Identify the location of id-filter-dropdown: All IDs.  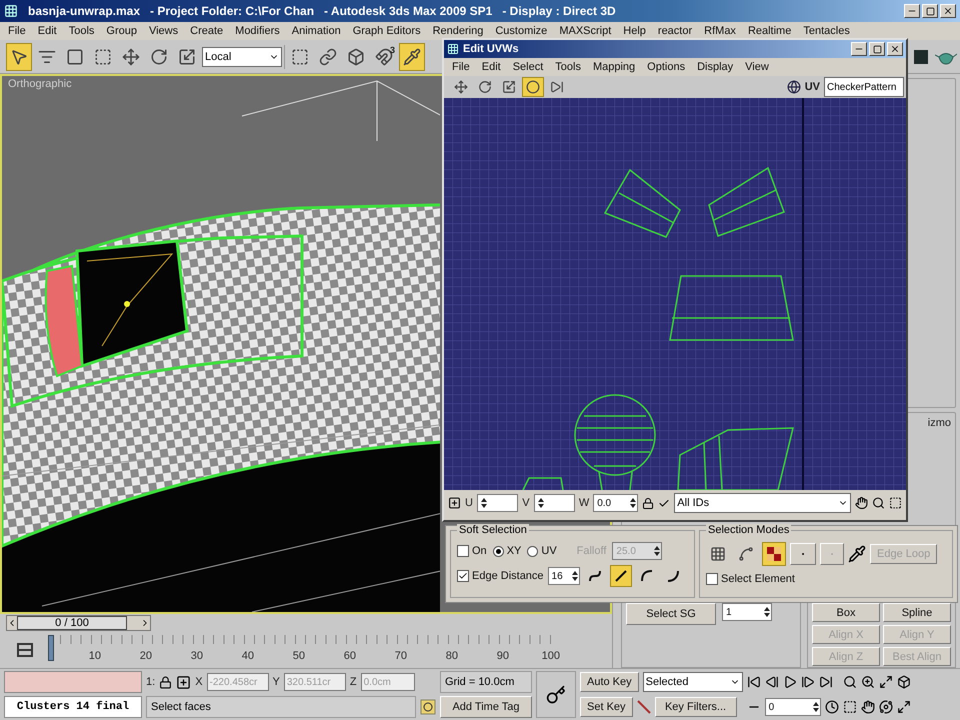
(763, 503).